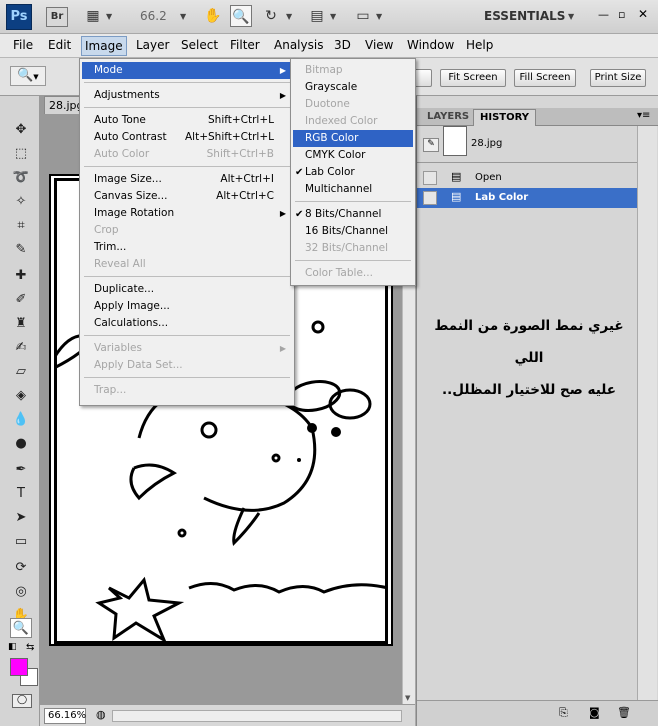  What do you see at coordinates (23, 45) in the screenshot?
I see `menu-file: File` at bounding box center [23, 45].